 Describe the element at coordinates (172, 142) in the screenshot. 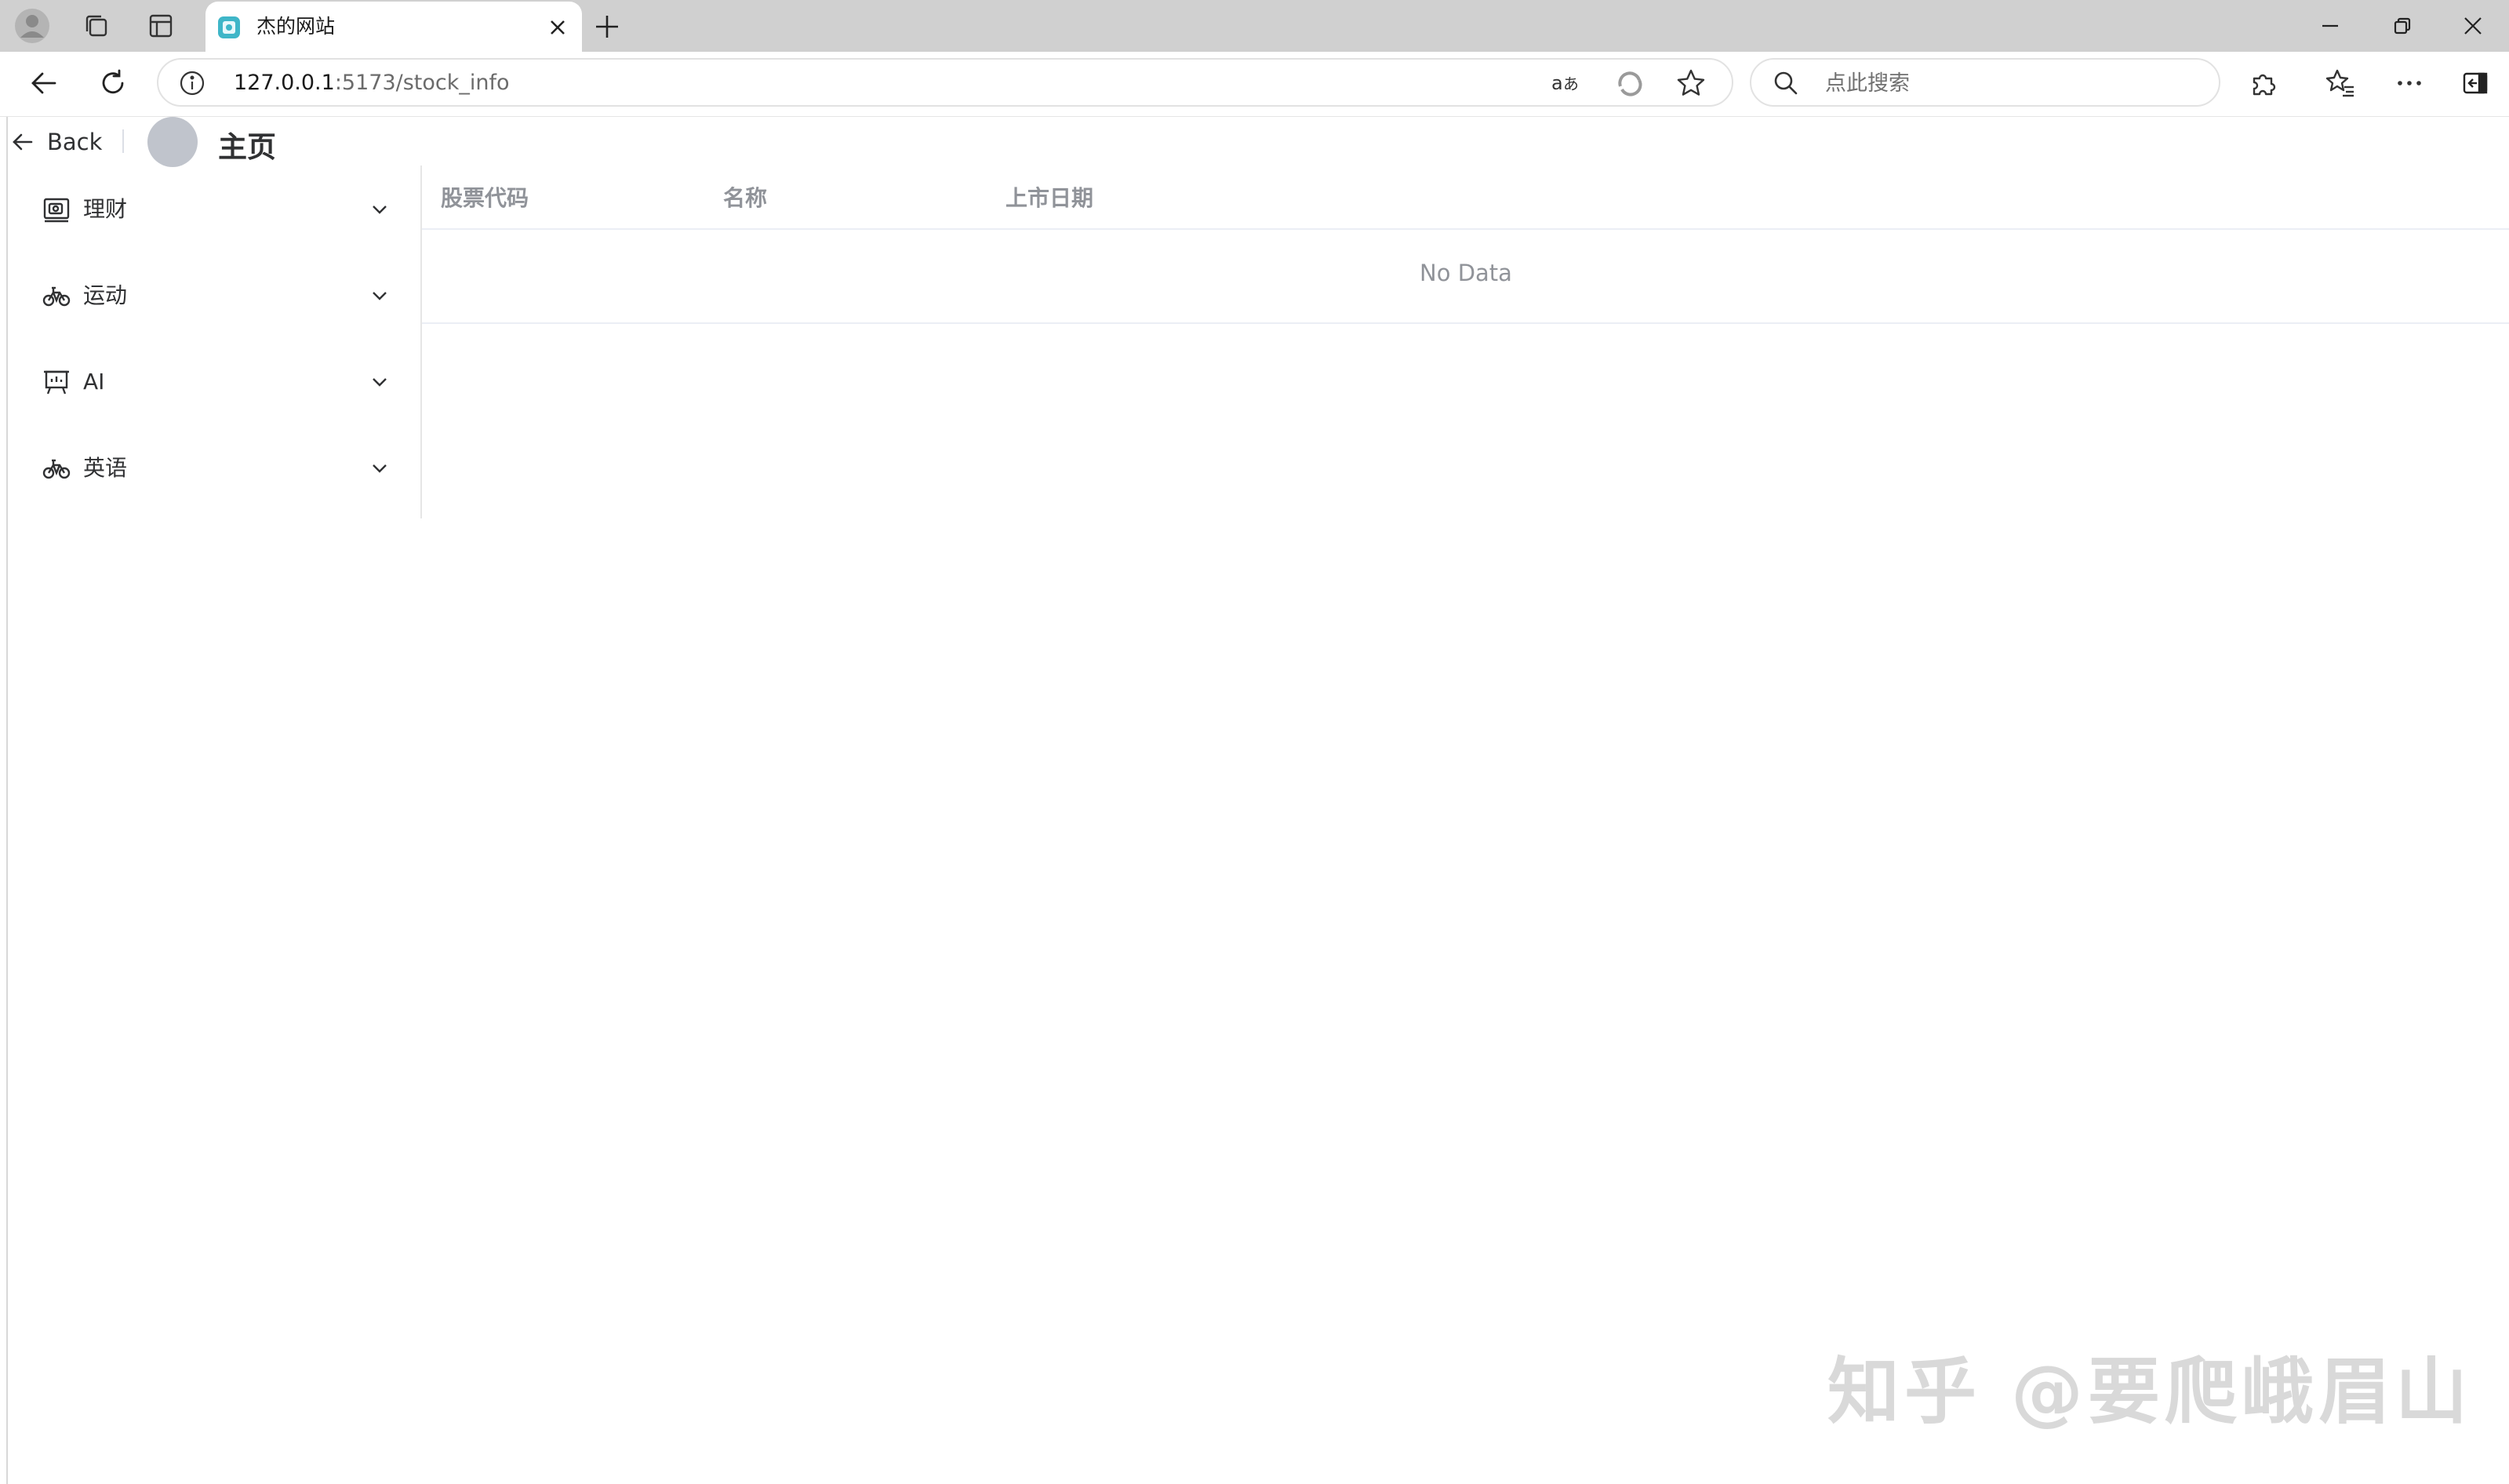

I see `avatar` at that location.